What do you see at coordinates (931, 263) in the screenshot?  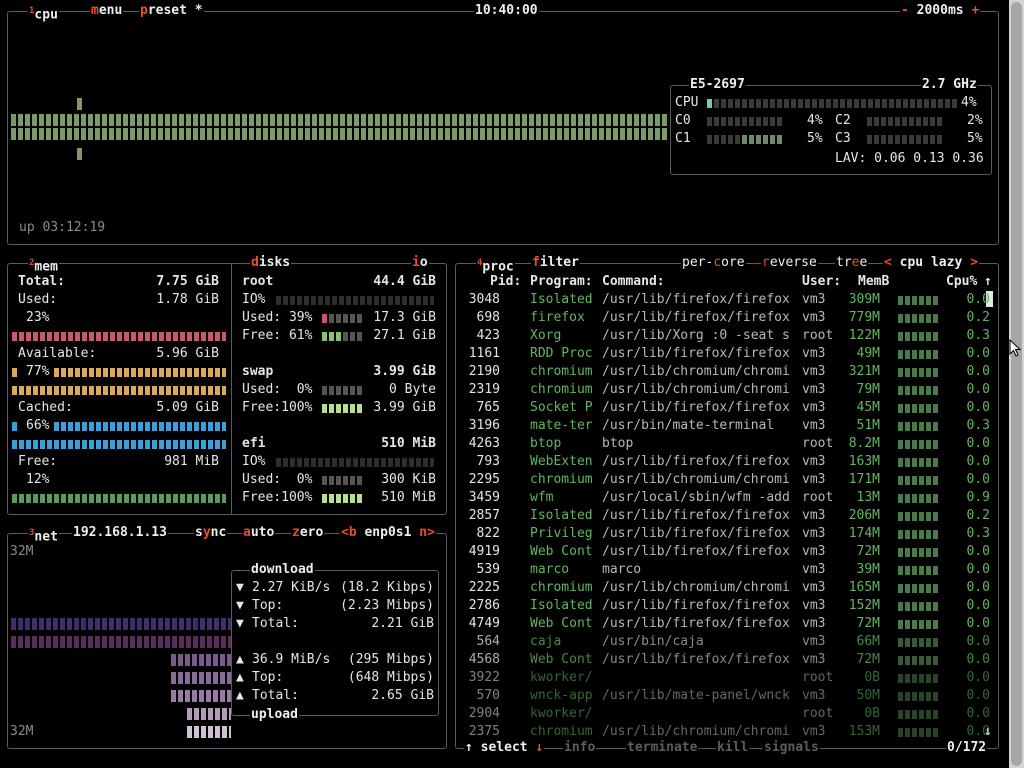 I see `sort-selector: < cpu lazy >` at bounding box center [931, 263].